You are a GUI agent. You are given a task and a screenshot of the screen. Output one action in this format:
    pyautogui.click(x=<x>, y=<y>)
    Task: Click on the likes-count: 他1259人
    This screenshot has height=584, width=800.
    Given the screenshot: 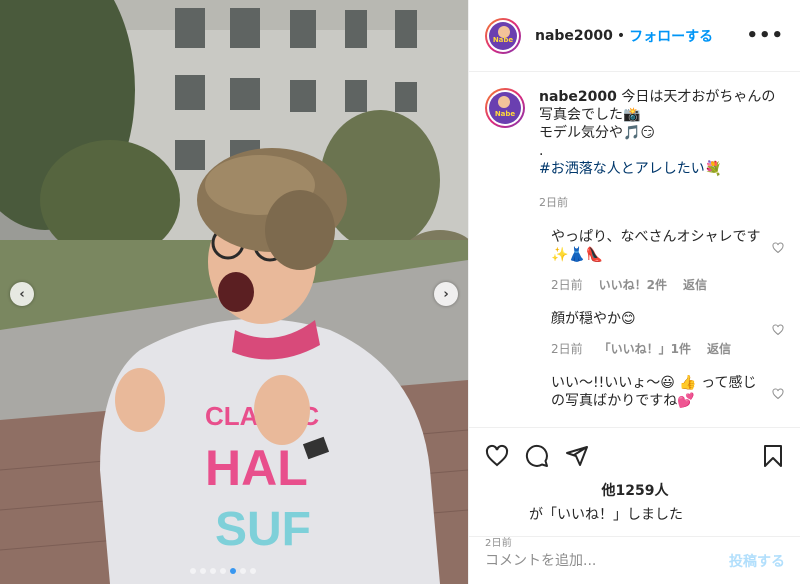 What is the action you would take?
    pyautogui.click(x=635, y=490)
    